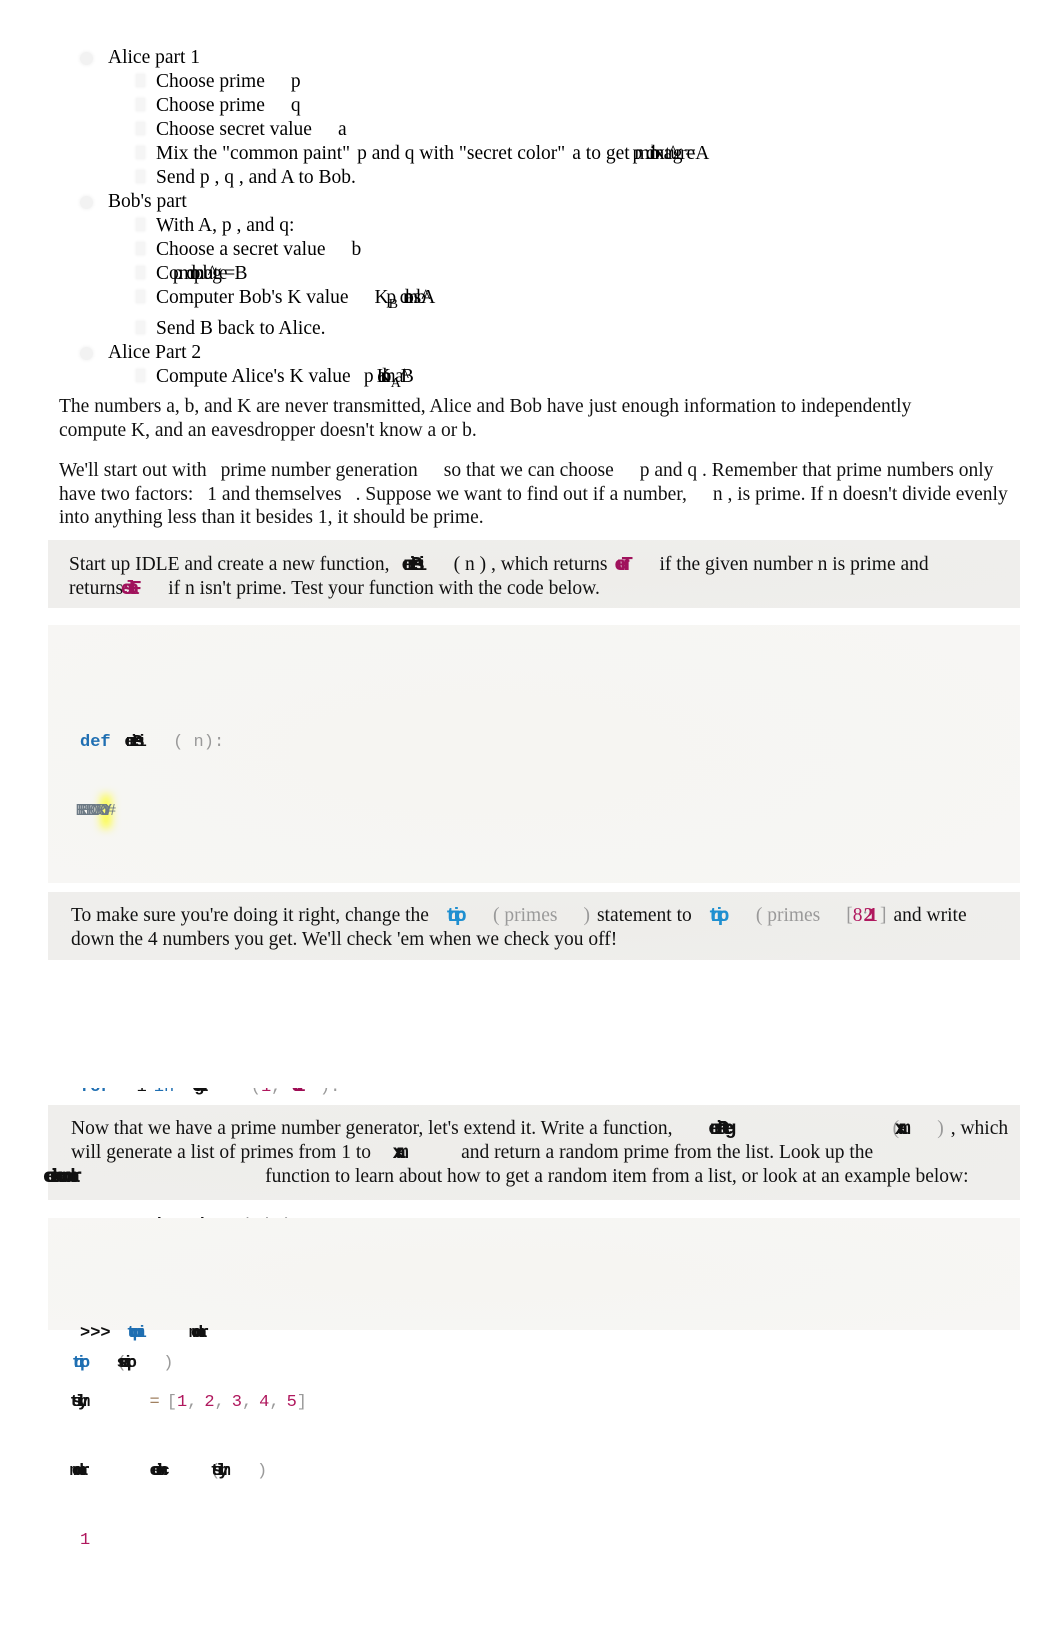 This screenshot has height=1644, width=1062. Describe the element at coordinates (528, 470) in the screenshot. I see `text-run: so that we can choose` at that location.